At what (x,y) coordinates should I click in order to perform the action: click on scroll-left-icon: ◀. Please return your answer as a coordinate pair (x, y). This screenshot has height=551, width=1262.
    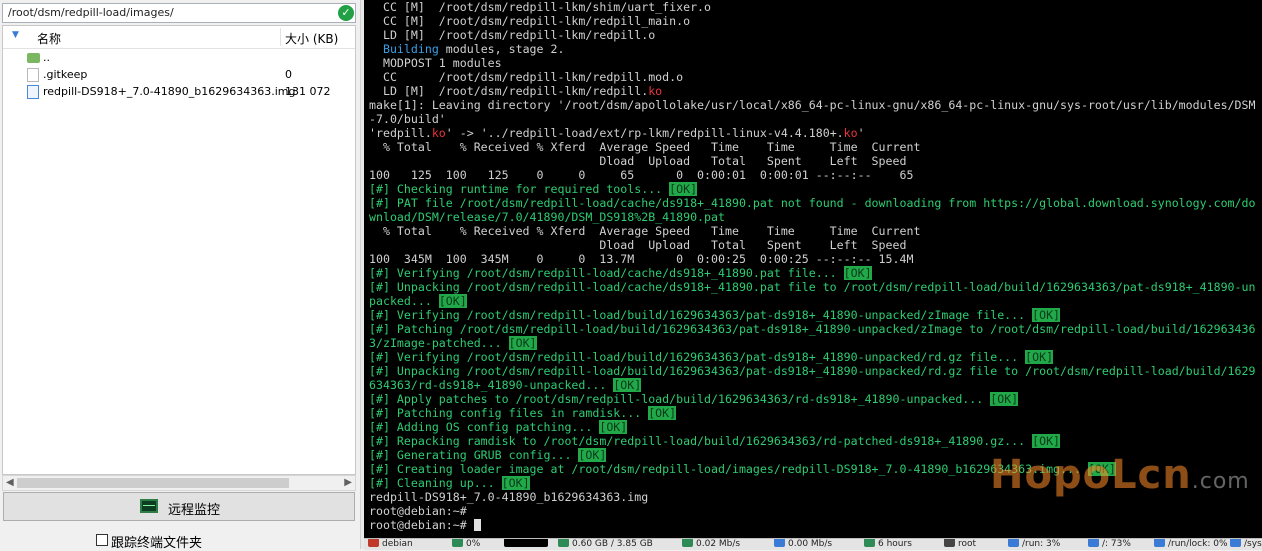
    Looking at the image, I should click on (10, 482).